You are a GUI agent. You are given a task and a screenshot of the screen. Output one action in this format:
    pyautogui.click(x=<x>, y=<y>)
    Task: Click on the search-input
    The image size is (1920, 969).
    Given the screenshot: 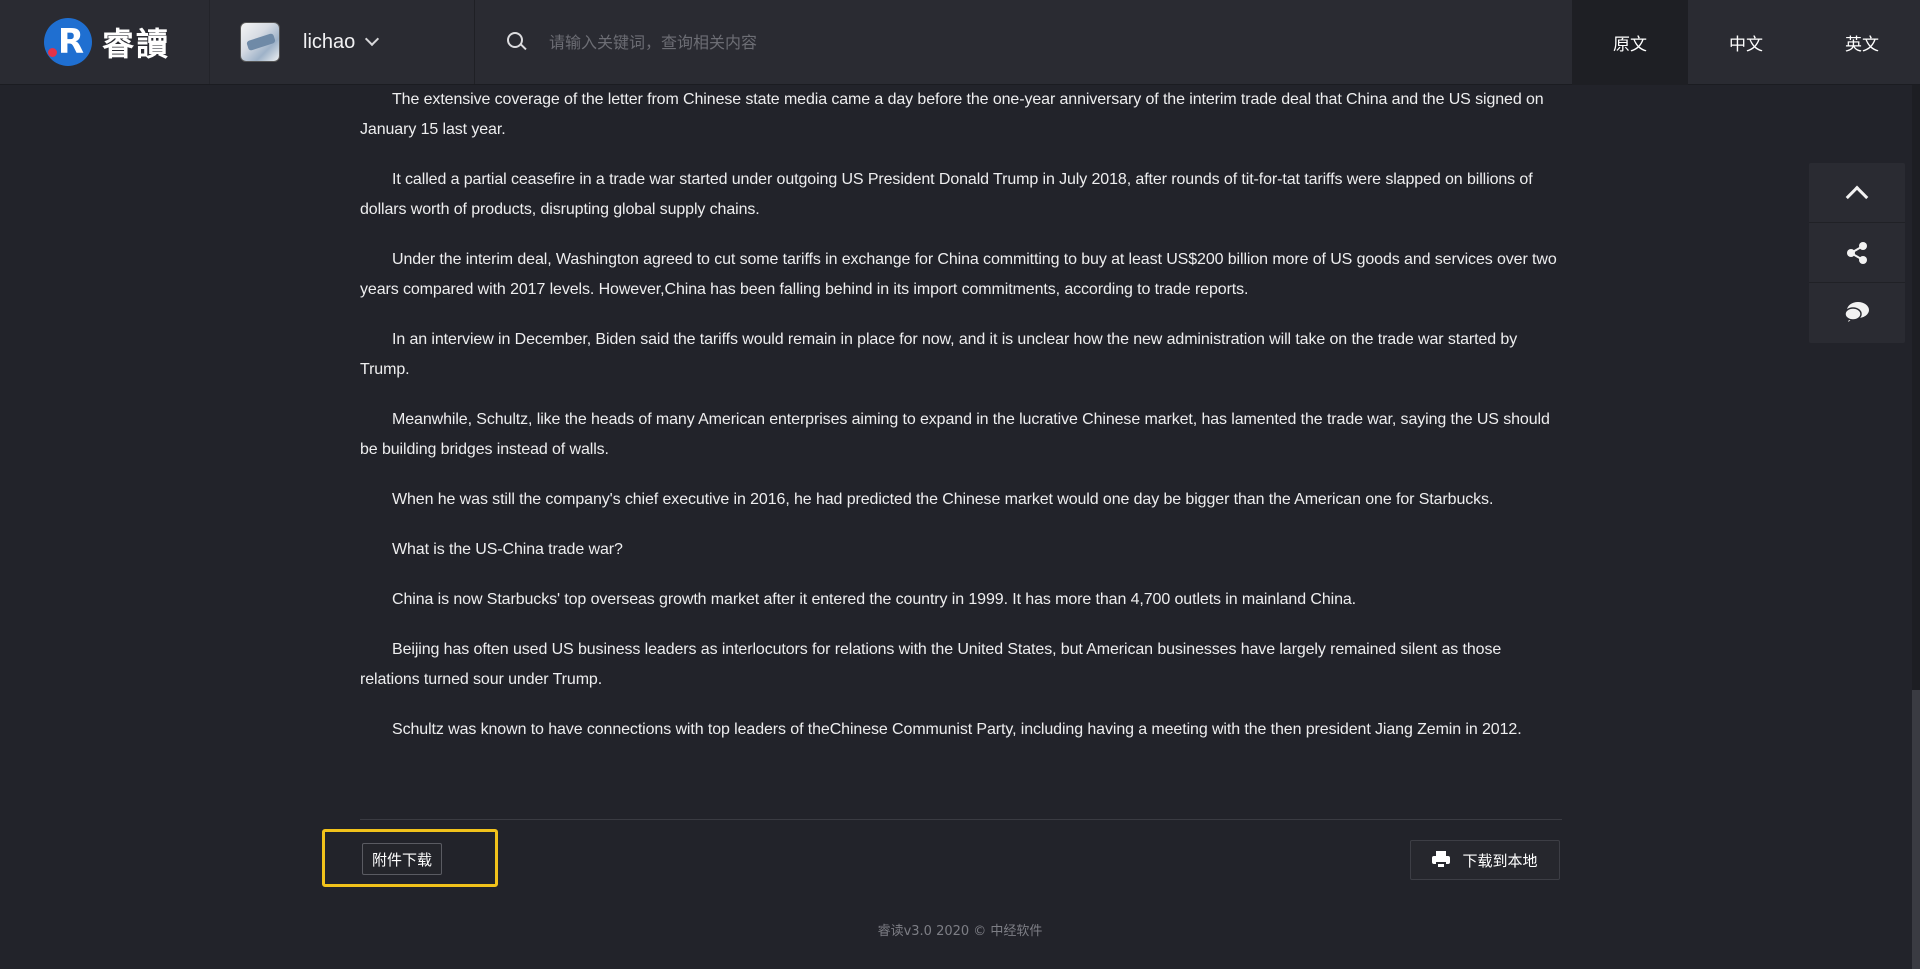 What is the action you would take?
    pyautogui.click(x=847, y=42)
    